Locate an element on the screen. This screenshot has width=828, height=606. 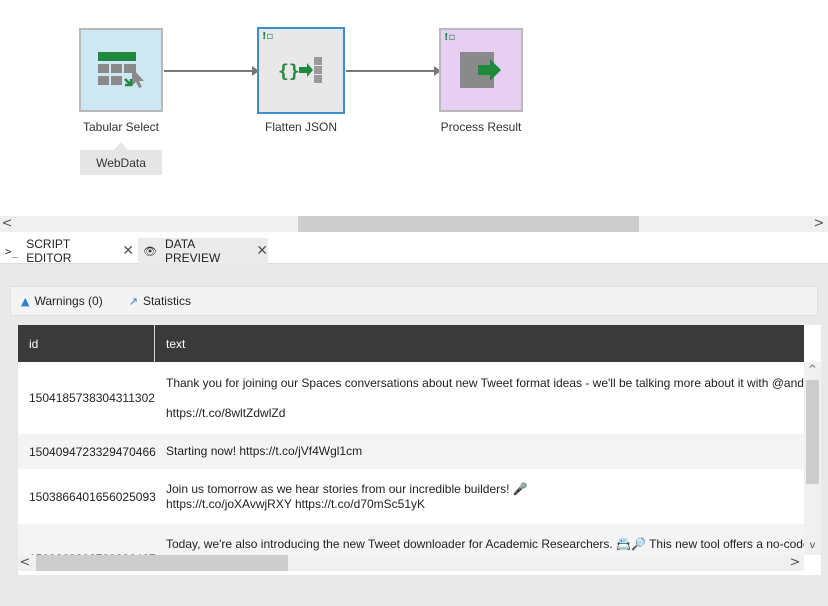
trend-chart-icon: ↗ is located at coordinates (133, 301).